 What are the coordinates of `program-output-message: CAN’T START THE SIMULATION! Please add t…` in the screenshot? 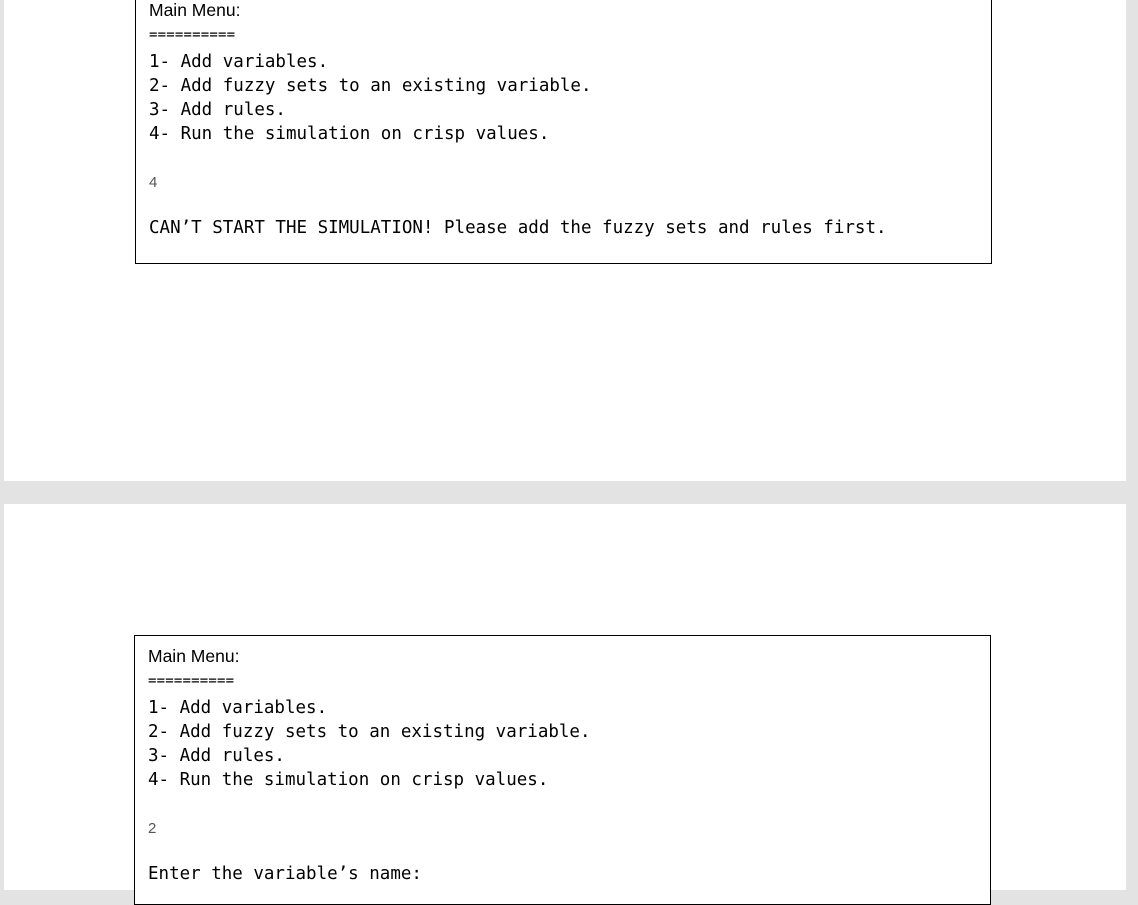 It's located at (518, 228).